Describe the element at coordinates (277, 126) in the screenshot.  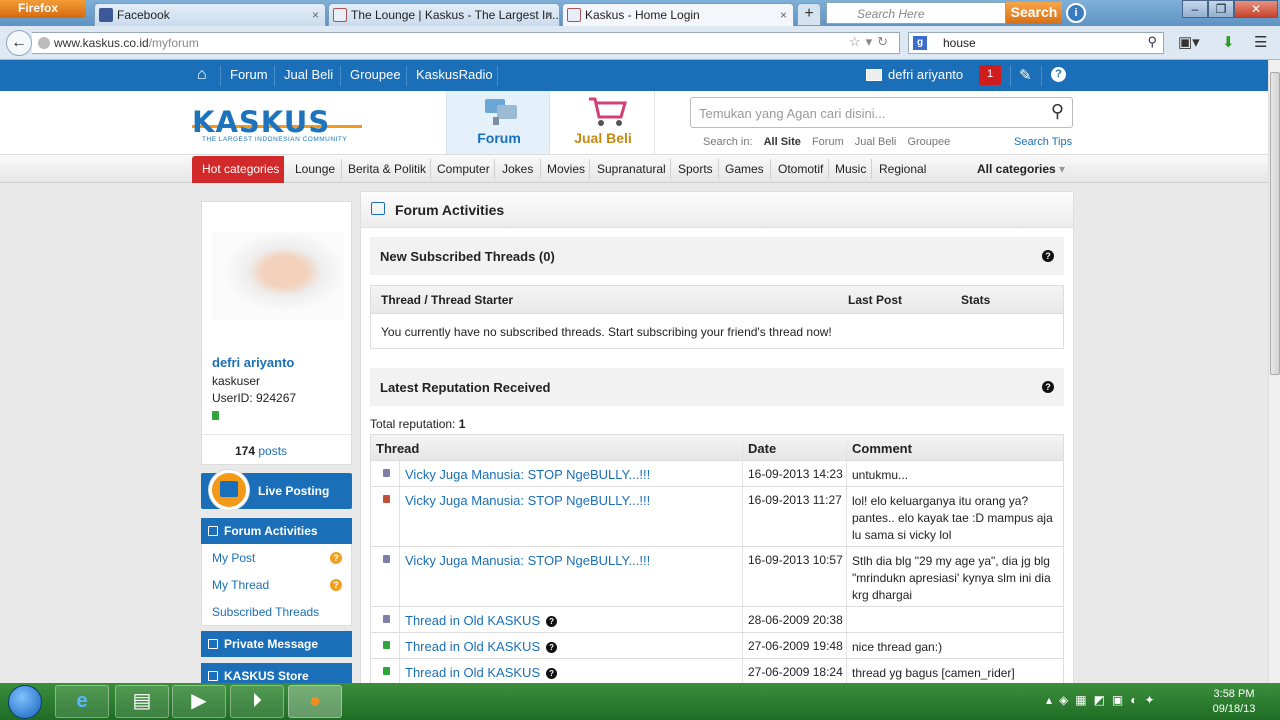
I see `kaskus-logo: KASKUS THE LARGEST INDONESIAN COMMUNITY` at that location.